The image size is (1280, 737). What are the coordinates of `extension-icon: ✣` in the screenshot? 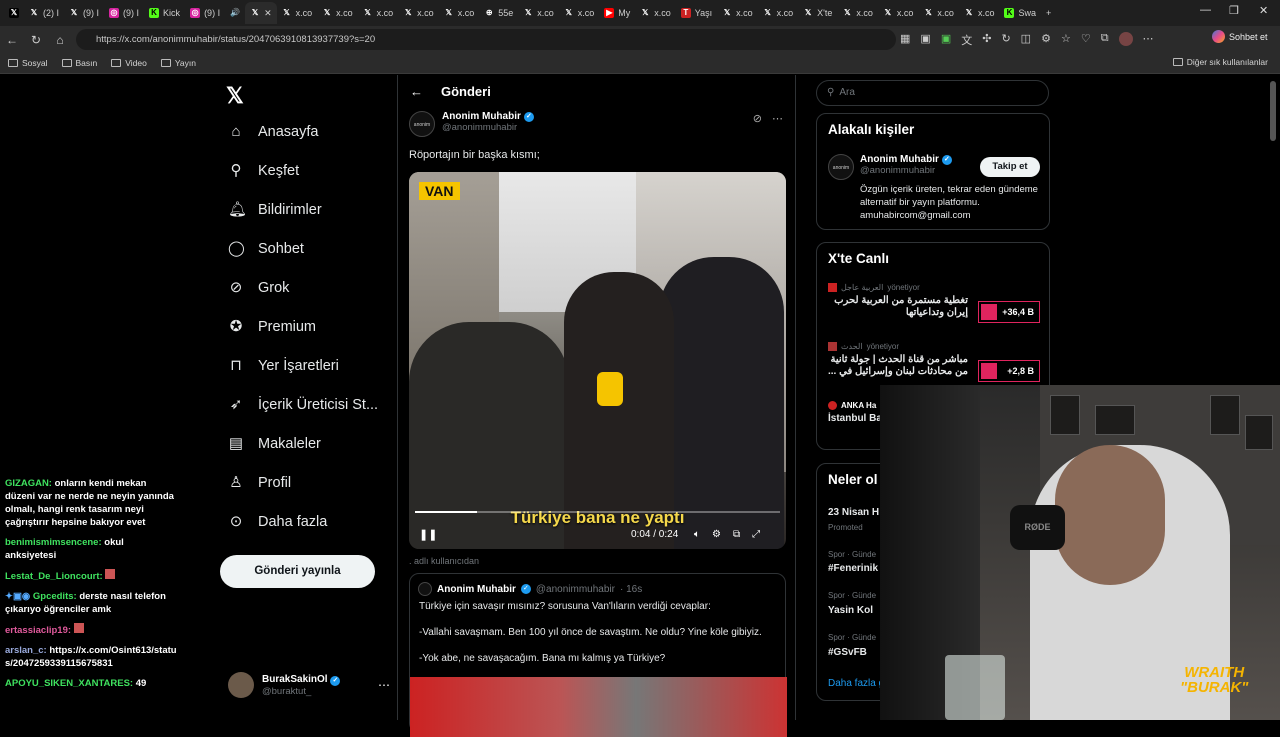 It's located at (986, 40).